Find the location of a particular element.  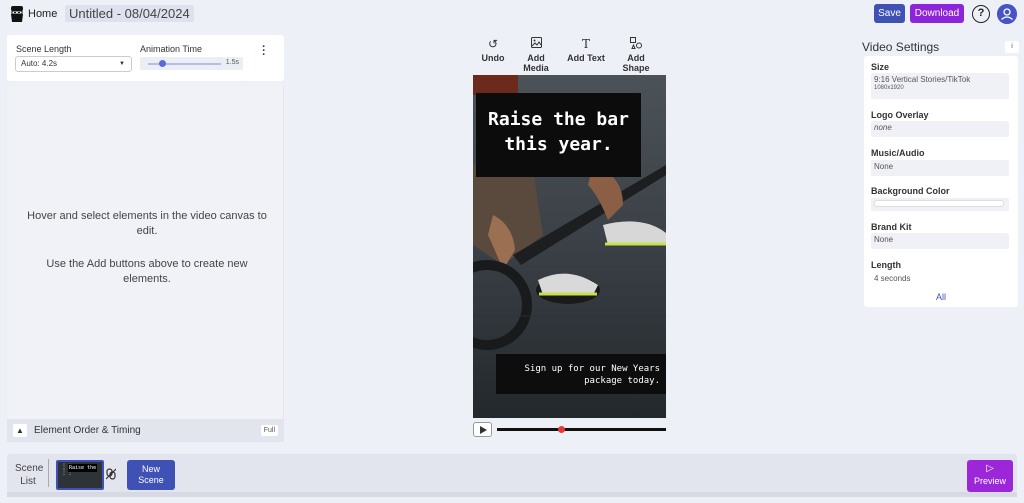

element-order-bar: ▲ Element Order & Timing Full is located at coordinates (145, 430).